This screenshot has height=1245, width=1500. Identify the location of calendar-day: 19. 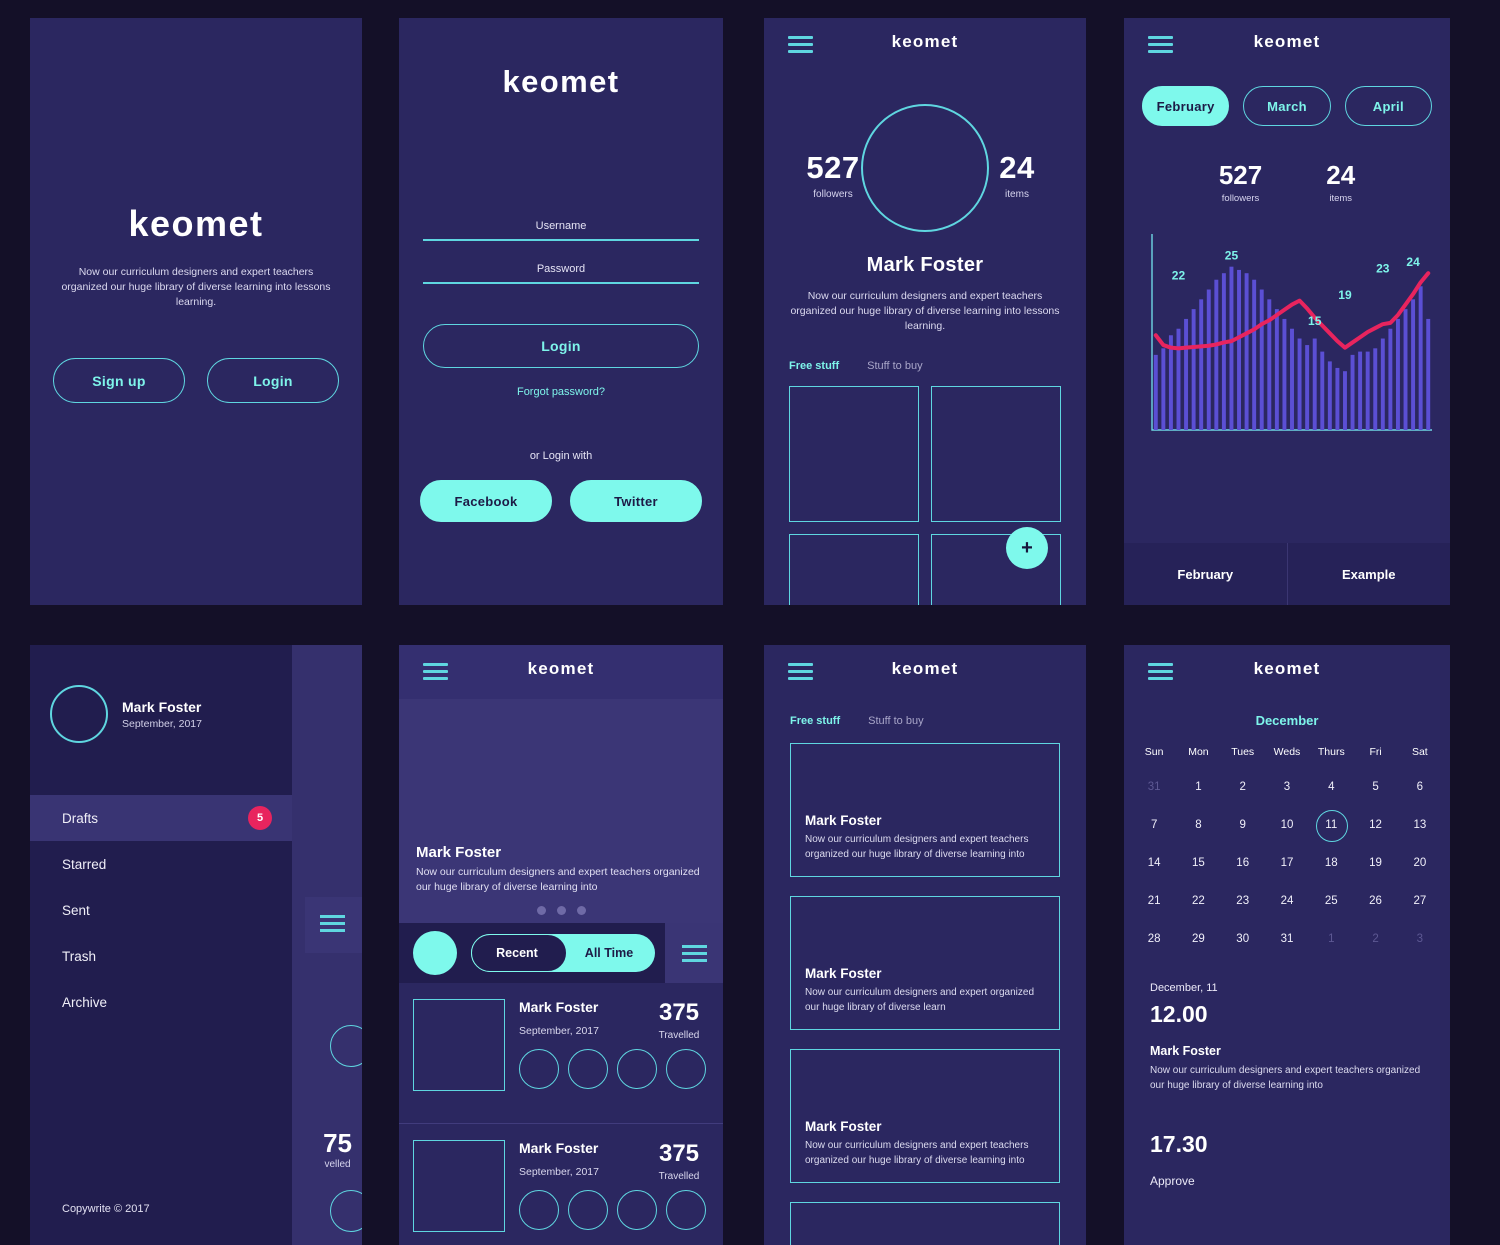
(1375, 863).